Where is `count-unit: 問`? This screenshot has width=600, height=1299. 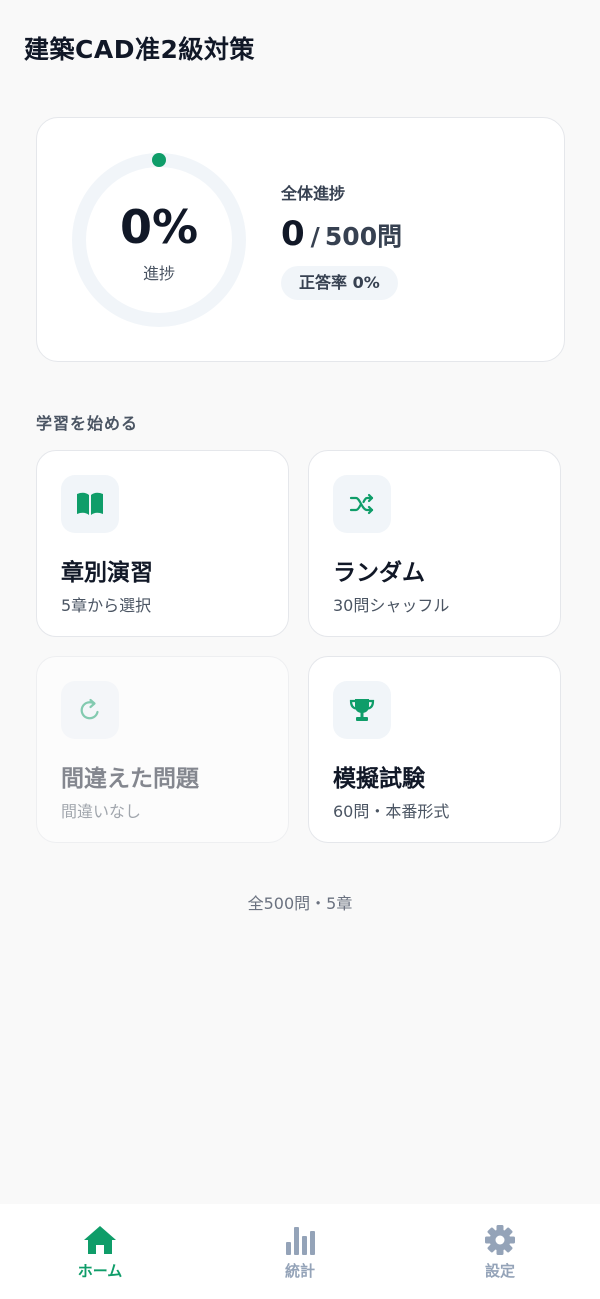 count-unit: 問 is located at coordinates (390, 236).